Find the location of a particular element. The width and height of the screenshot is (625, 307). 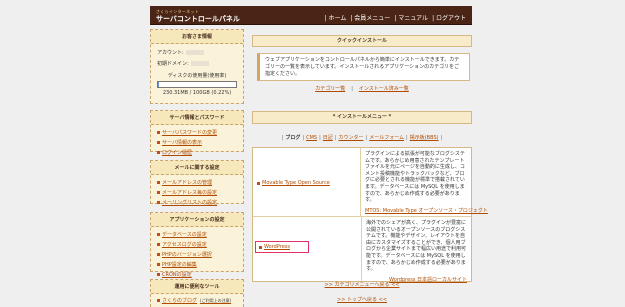

domain-row: 初期ドメイン: is located at coordinates (197, 63).